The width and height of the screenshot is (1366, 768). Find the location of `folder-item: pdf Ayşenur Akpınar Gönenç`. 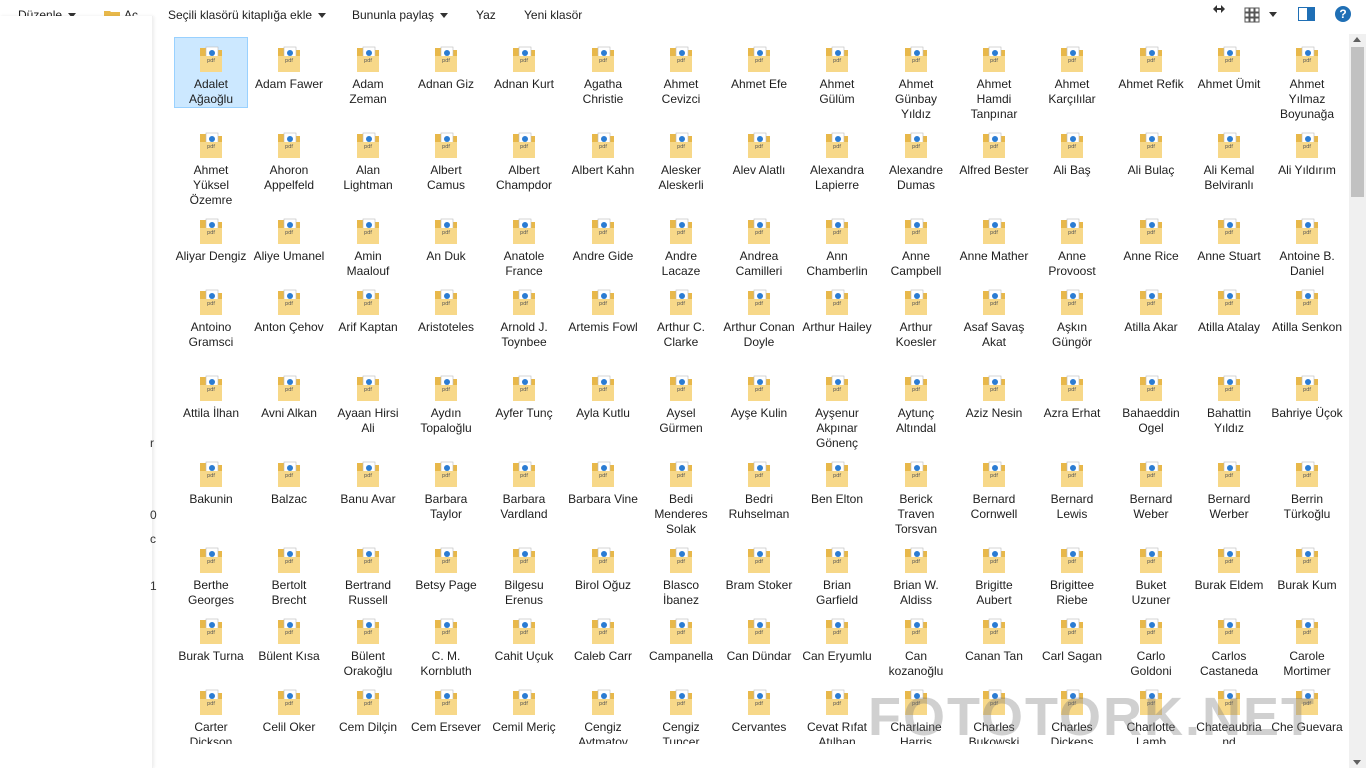

folder-item: pdf Ayşenur Akpınar Gönenç is located at coordinates (837, 409).